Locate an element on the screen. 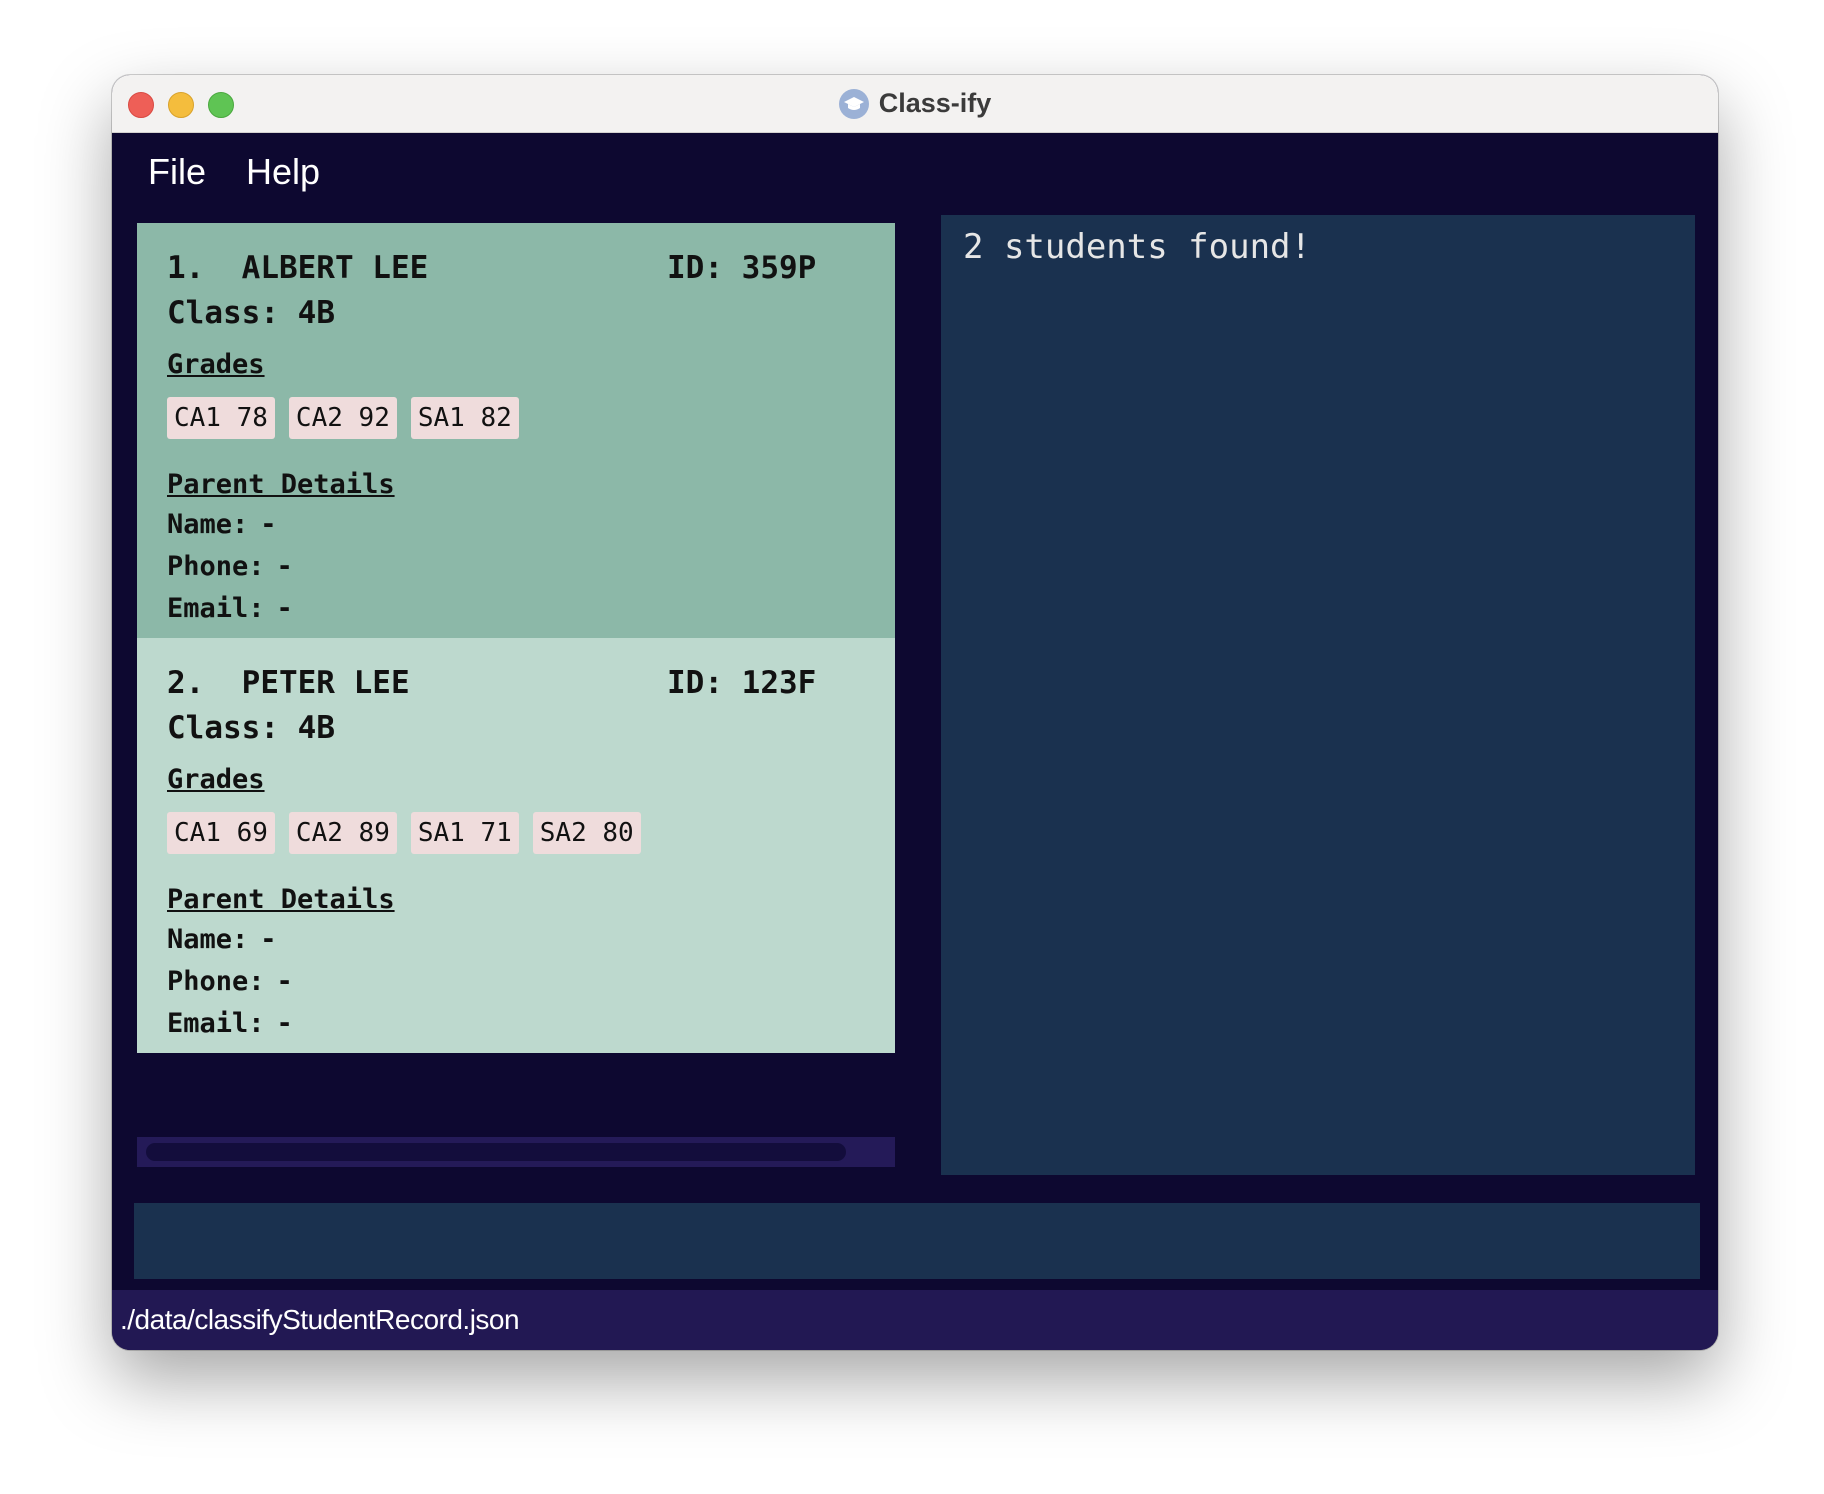 This screenshot has height=1494, width=1824. title-bar: Class-ify is located at coordinates (915, 104).